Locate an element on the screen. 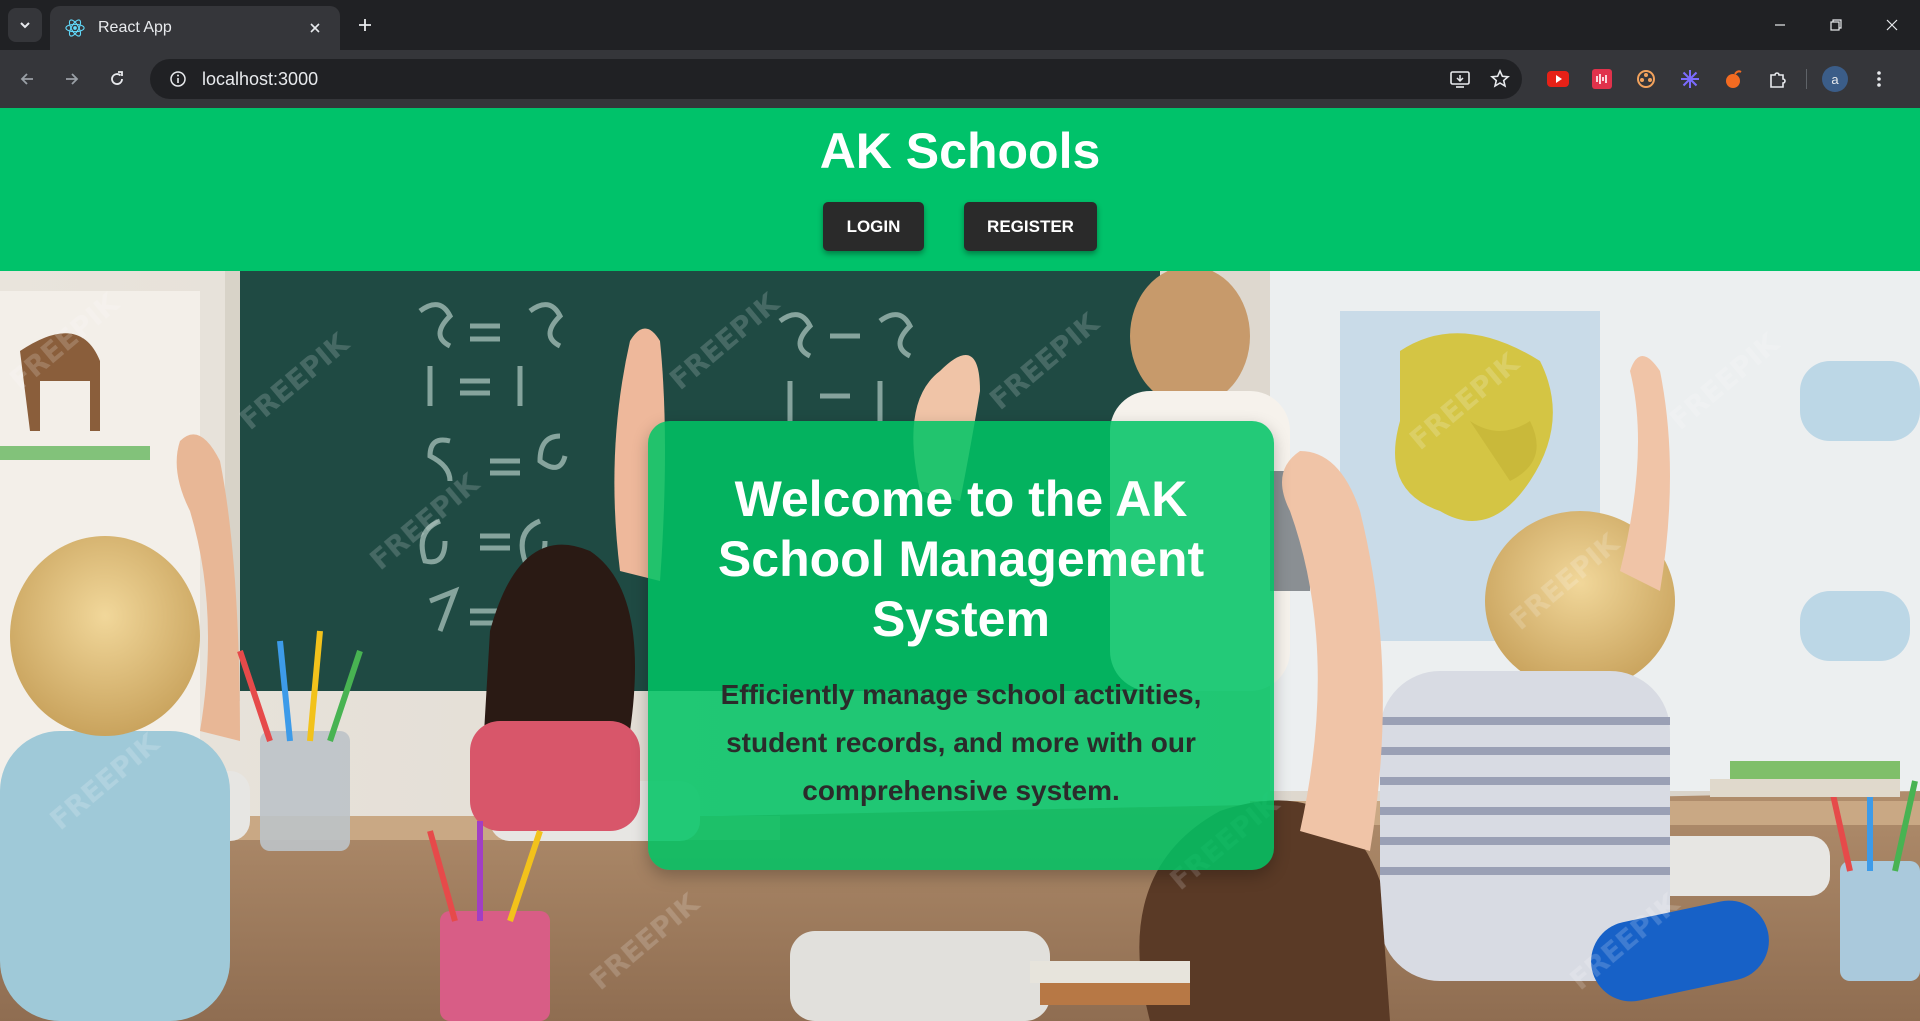 The image size is (1920, 1021). film-reel-icon is located at coordinates (1646, 79).